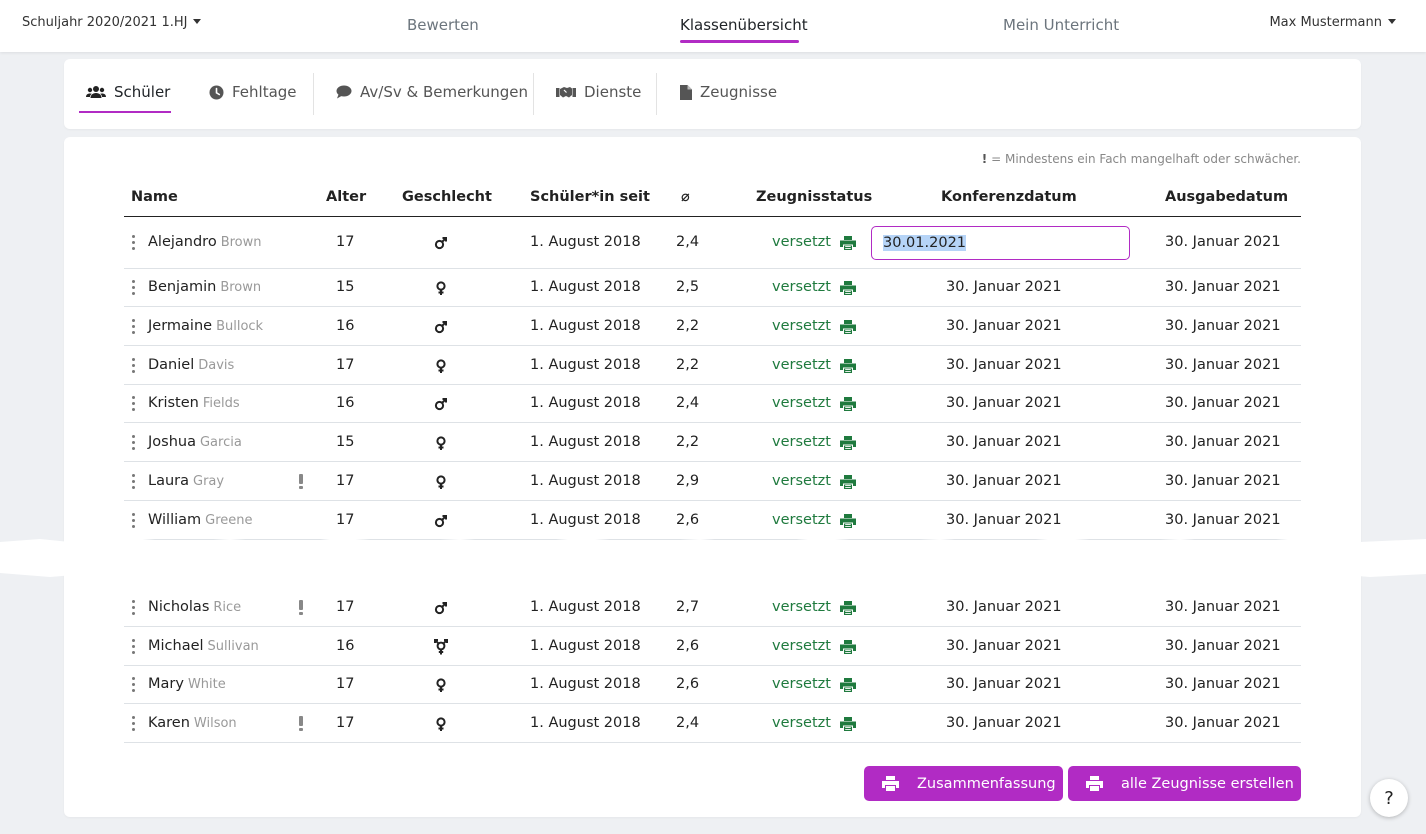 This screenshot has height=834, width=1426. What do you see at coordinates (1061, 25) in the screenshot?
I see `nav-link-mein-unterricht: Mein Unterricht` at bounding box center [1061, 25].